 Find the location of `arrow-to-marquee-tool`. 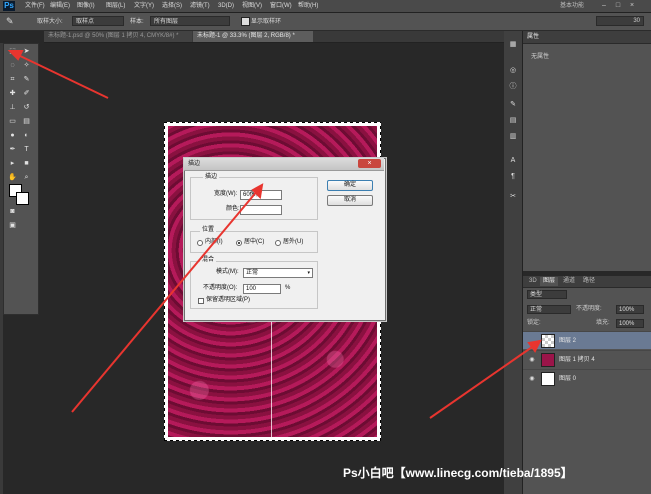

arrow-to-marquee-tool is located at coordinates (62, 76).